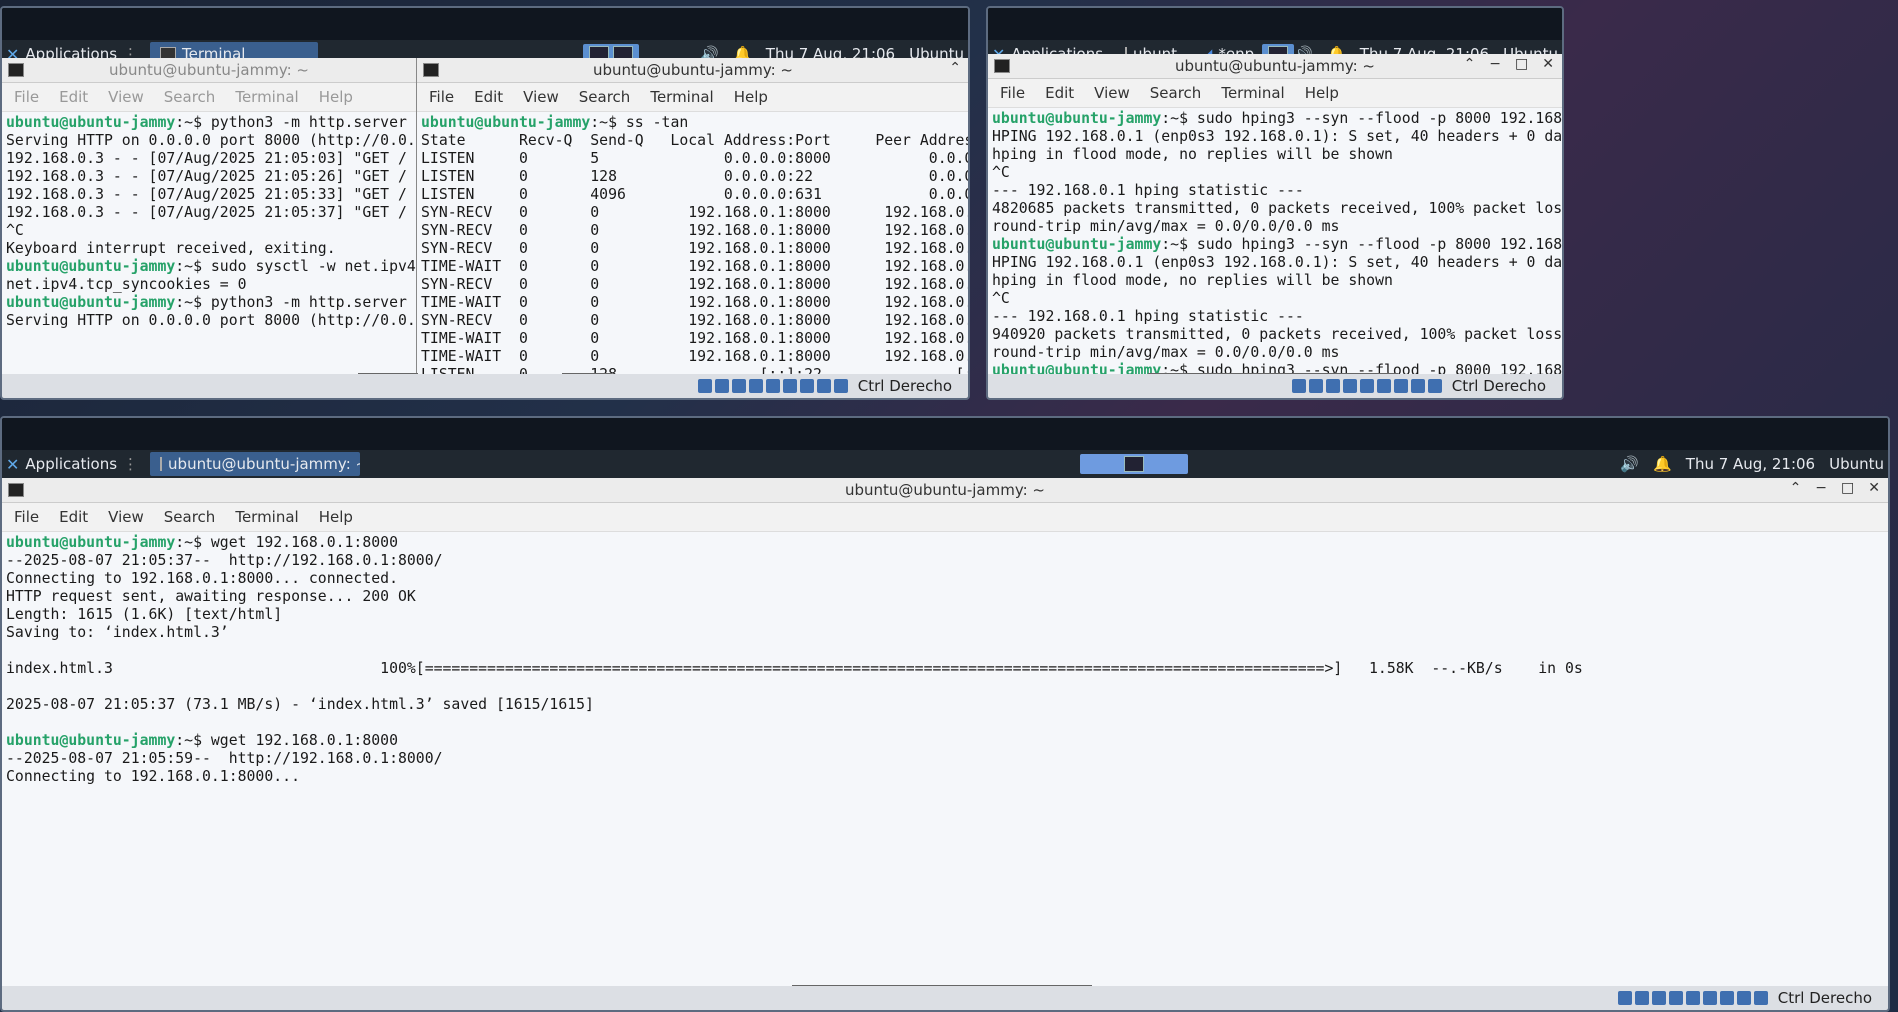  What do you see at coordinates (692, 70) in the screenshot?
I see `window-titlebar: ubuntu@ubuntu-jammy: ~ ⌃` at bounding box center [692, 70].